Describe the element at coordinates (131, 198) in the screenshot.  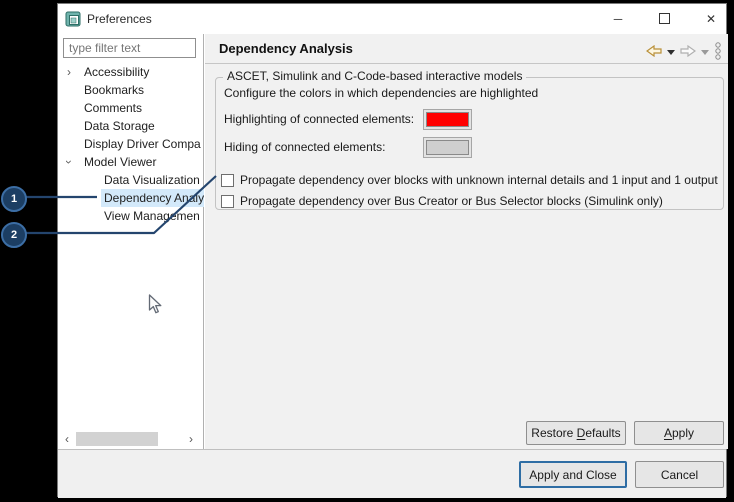
I see `tree-item-dependency-analysis: Dependency Analy` at that location.